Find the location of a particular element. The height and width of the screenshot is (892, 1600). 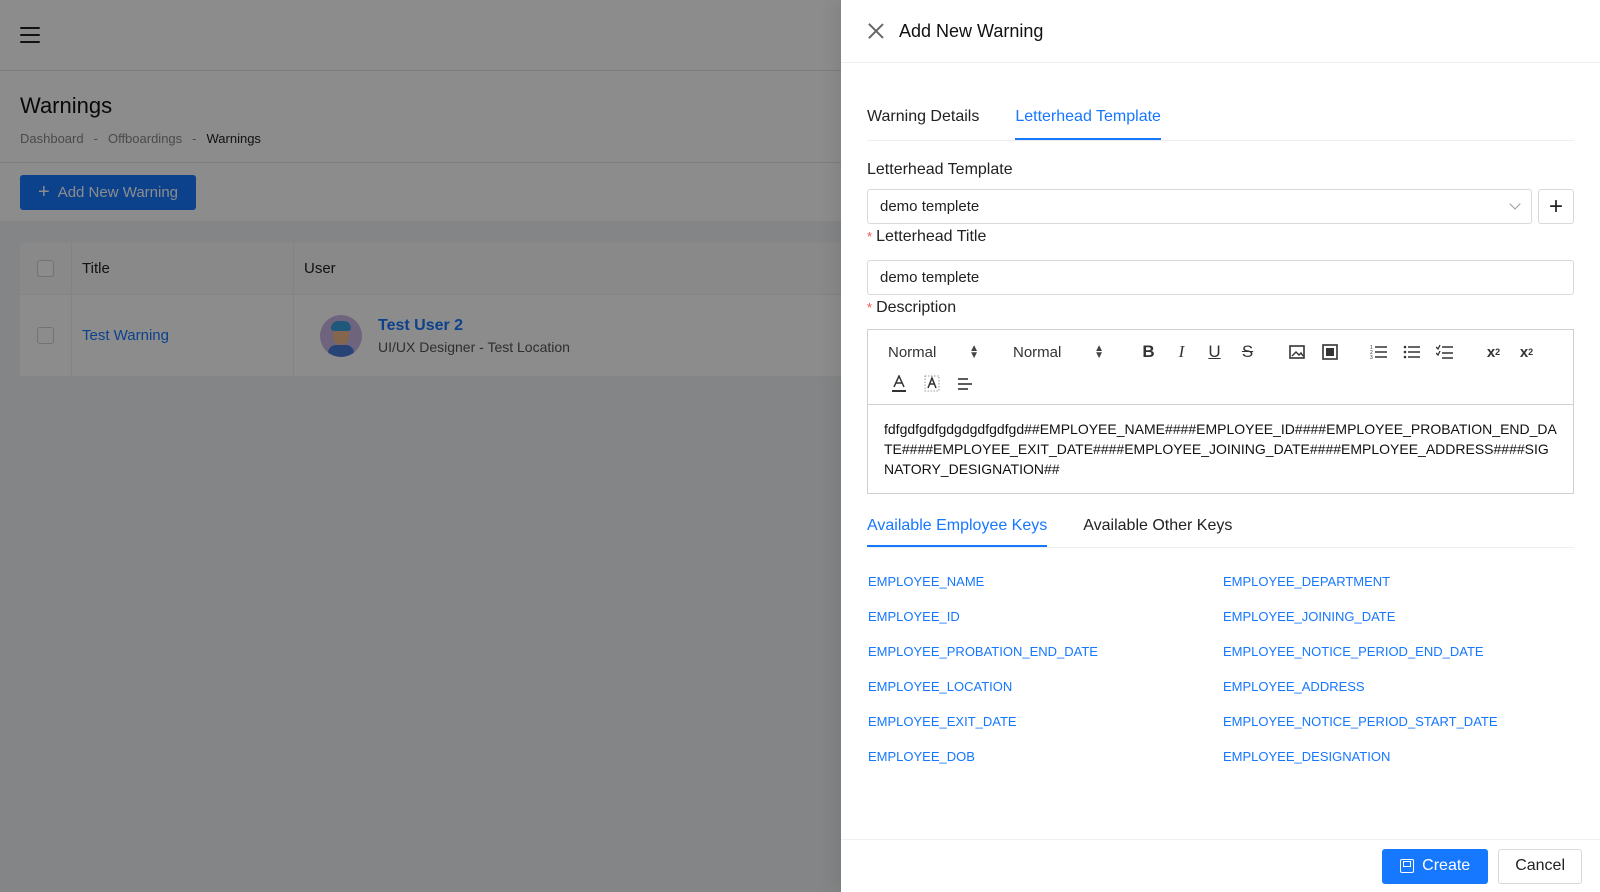

key-employee-joining-date: EMPLOYEE_JOINING_DATE is located at coordinates (1400, 617).